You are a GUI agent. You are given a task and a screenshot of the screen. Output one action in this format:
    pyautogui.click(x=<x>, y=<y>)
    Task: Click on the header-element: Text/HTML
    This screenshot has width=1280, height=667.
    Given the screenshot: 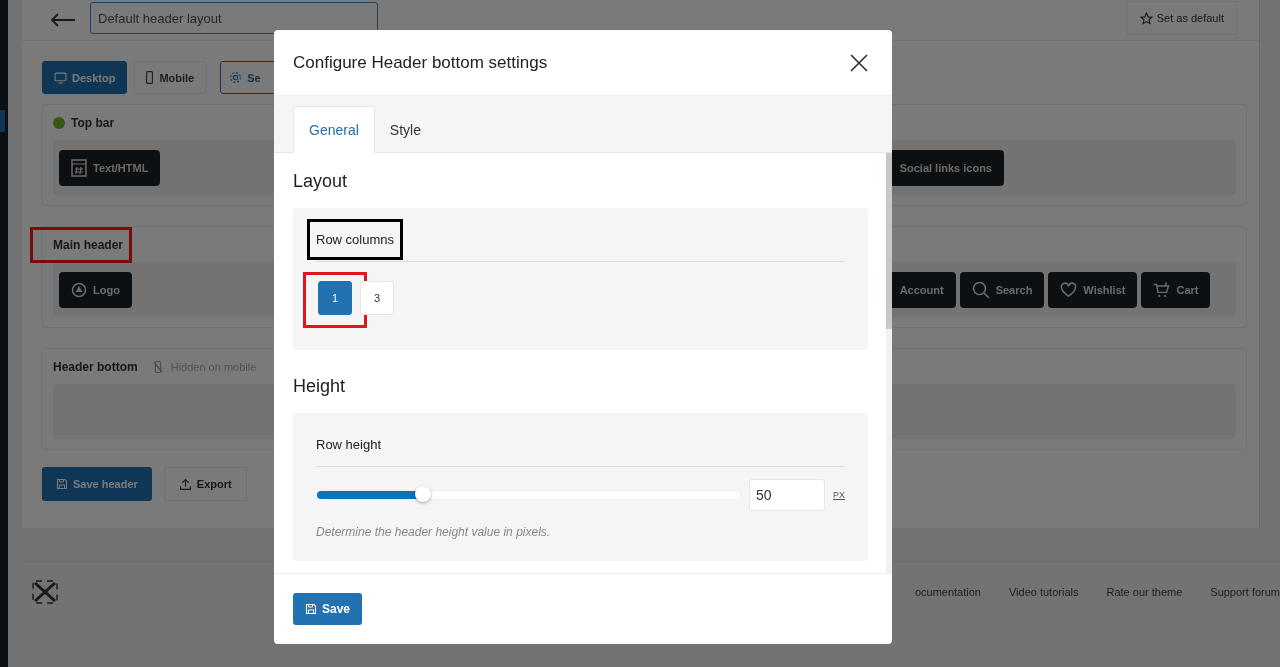 What is the action you would take?
    pyautogui.click(x=110, y=167)
    